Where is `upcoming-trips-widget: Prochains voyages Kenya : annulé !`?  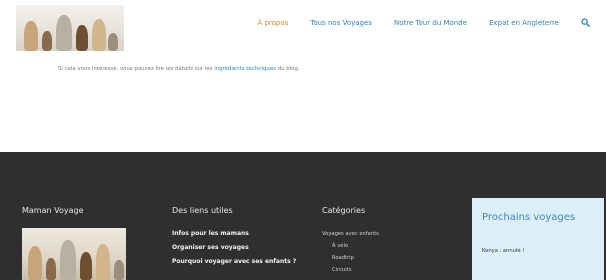
upcoming-trips-widget: Prochains voyages Kenya : annulé ! is located at coordinates (538, 239).